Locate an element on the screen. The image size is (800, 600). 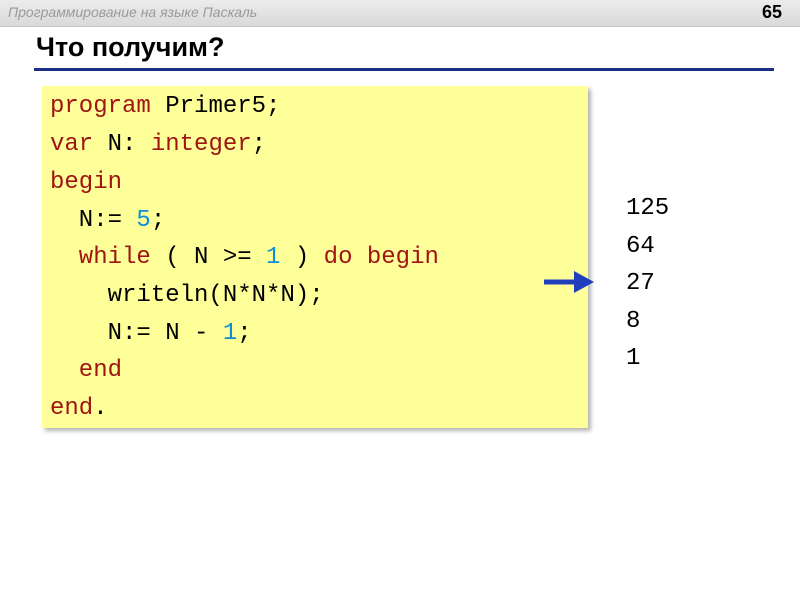
code-line-7: N:= N - 1; is located at coordinates (151, 334).